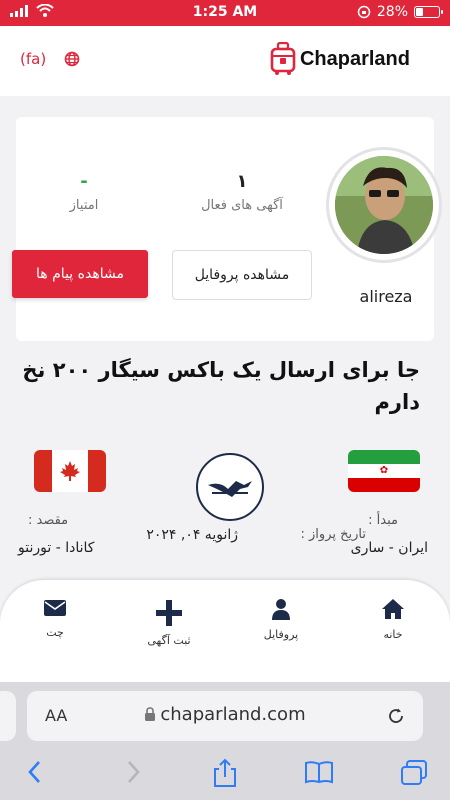 The height and width of the screenshot is (800, 450). Describe the element at coordinates (281, 634) in the screenshot. I see `nav-profile-label: پروفایل` at that location.